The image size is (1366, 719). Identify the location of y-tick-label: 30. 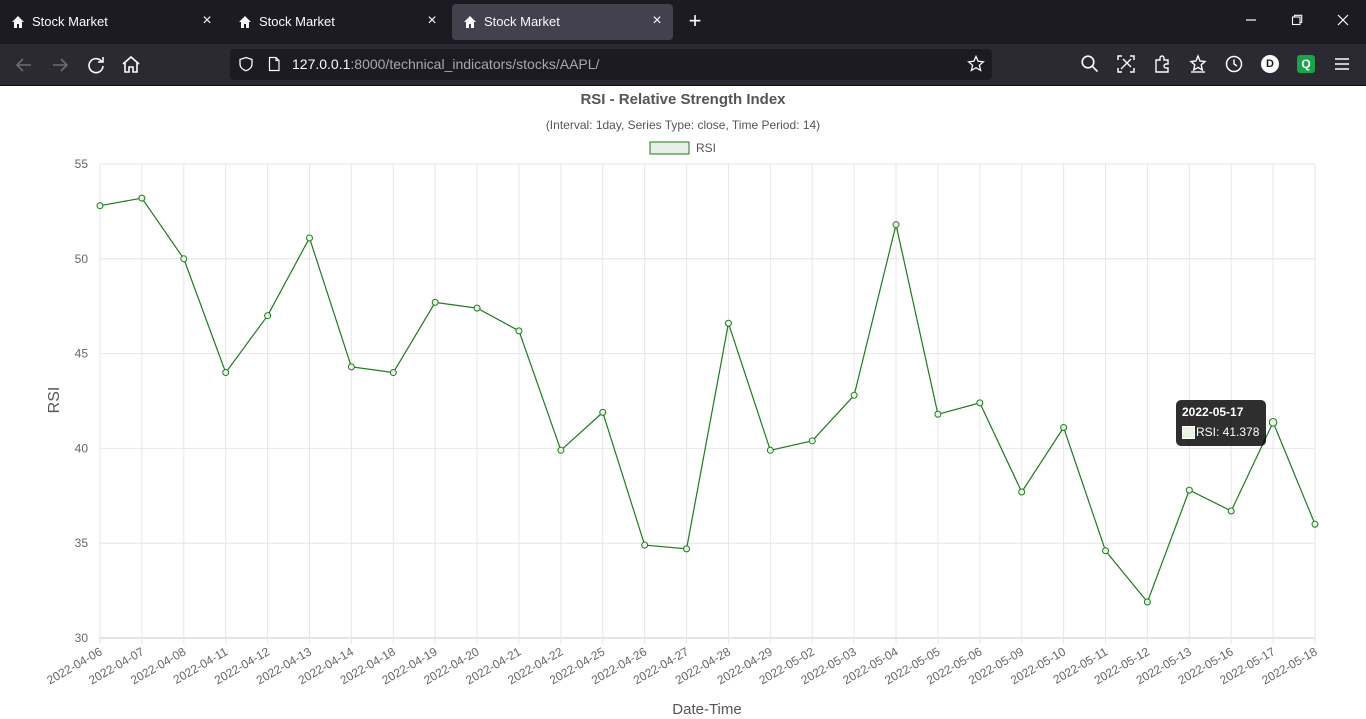
(82, 638).